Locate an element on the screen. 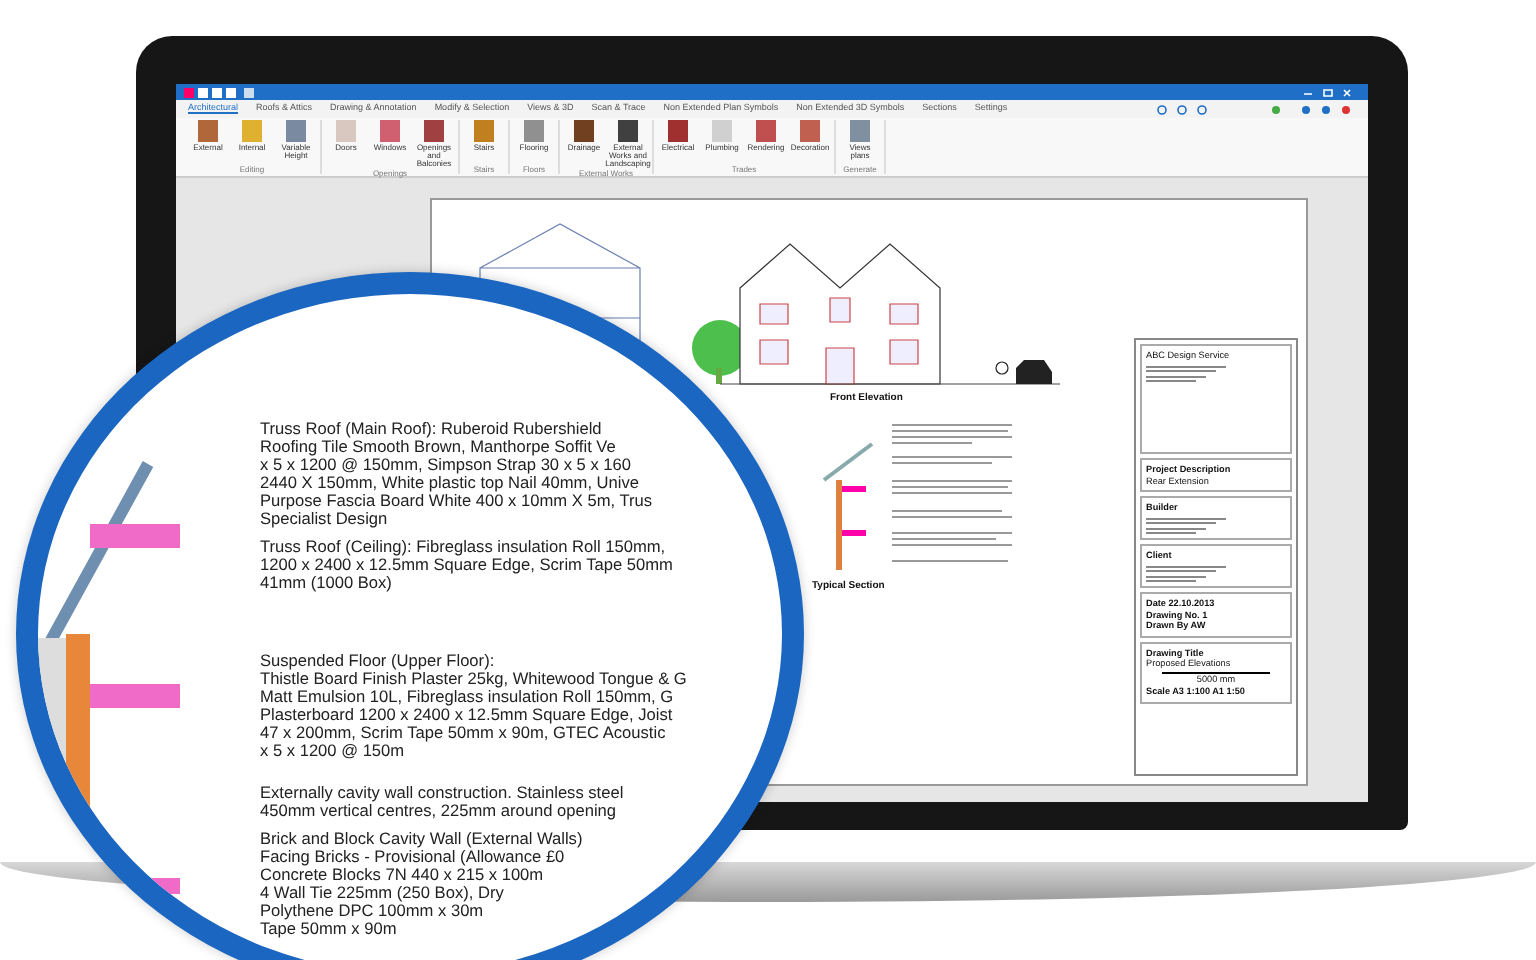  specification-paragraph: Truss Roof (Ceiling): Fibreglass insulation Roll 150mm, 1200 x 2400 x 12.5mm Square Edge, Scrim Tape 50mm 41mm (1000 Box) is located at coordinates (467, 565).